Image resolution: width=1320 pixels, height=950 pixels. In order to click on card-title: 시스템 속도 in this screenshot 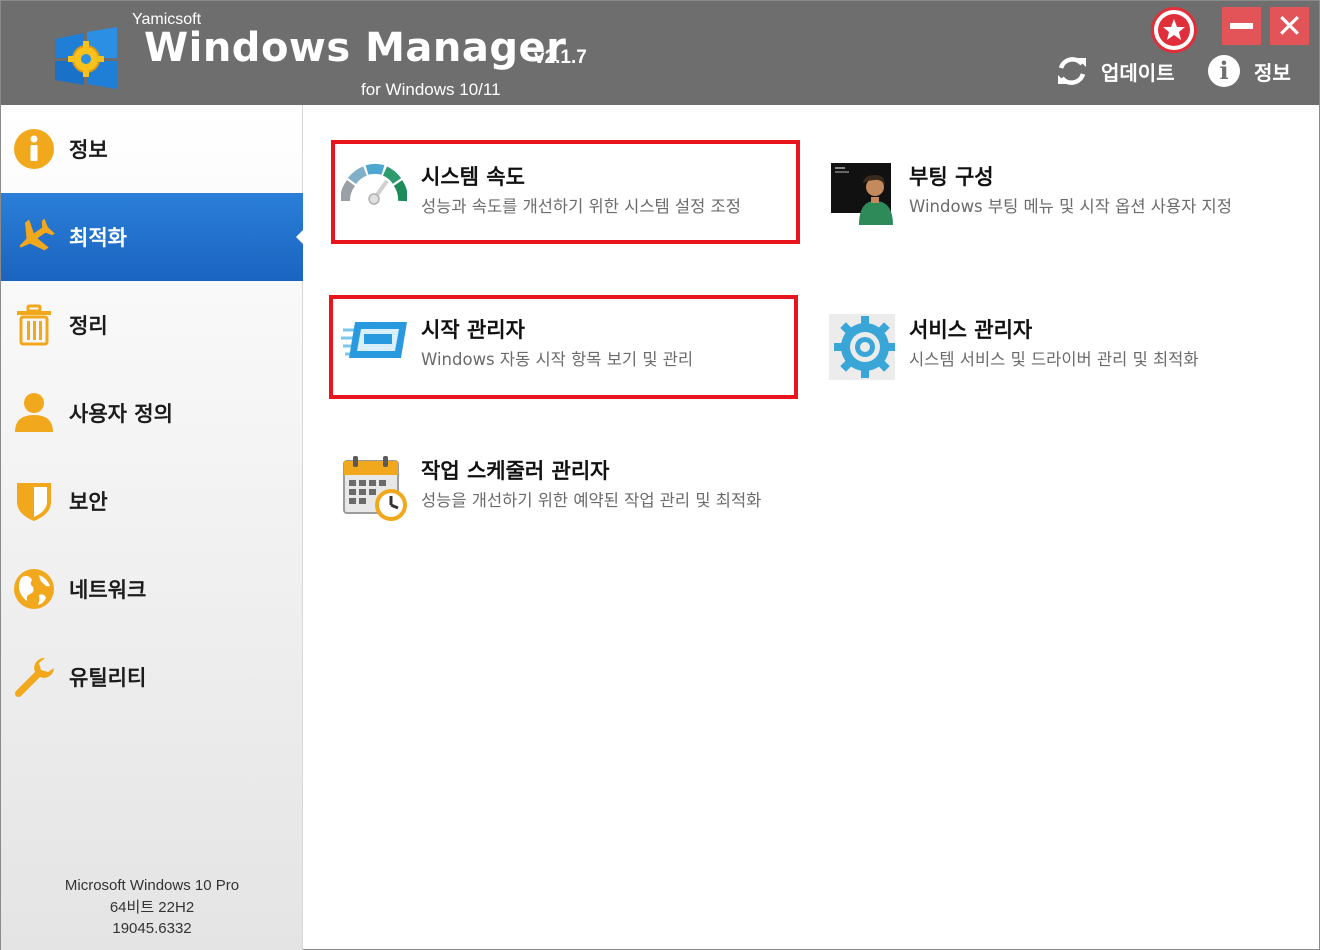, I will do `click(473, 177)`.